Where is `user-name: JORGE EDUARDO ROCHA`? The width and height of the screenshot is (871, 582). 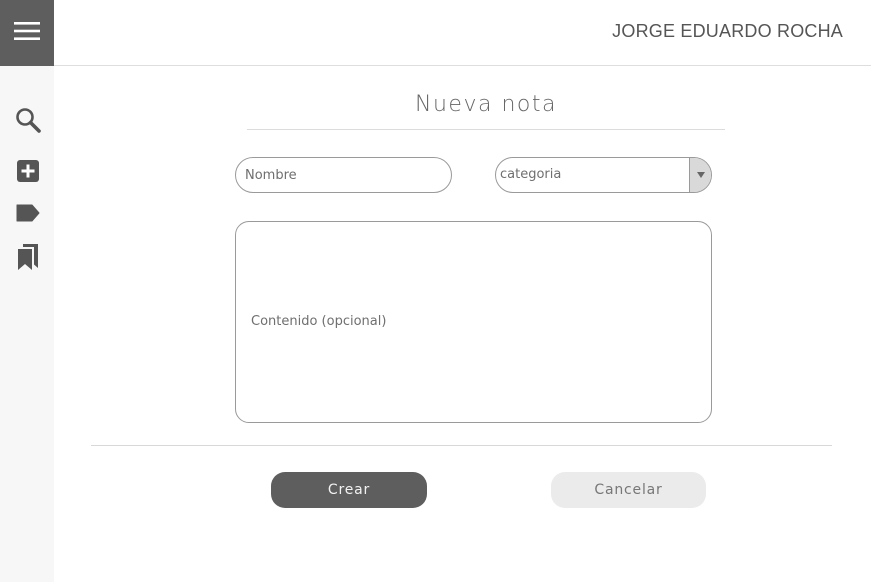
user-name: JORGE EDUARDO ROCHA is located at coordinates (727, 31).